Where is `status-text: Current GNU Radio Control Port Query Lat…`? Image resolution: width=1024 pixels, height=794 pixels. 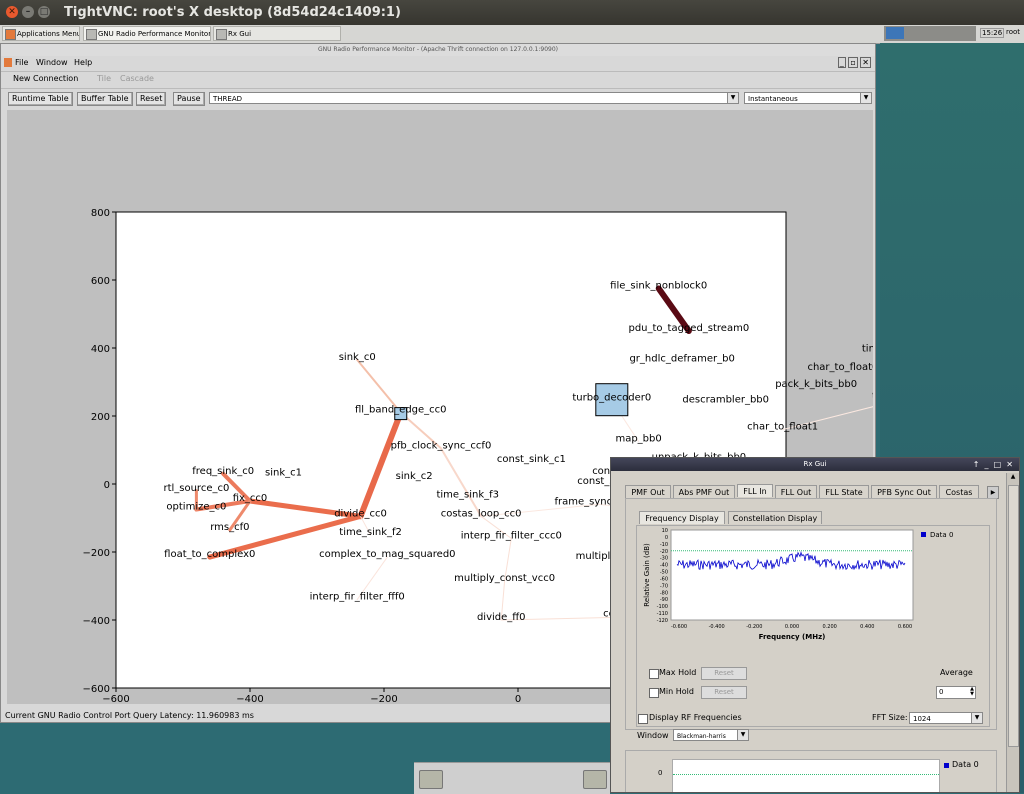 status-text: Current GNU Radio Control Port Query Lat… is located at coordinates (129, 715).